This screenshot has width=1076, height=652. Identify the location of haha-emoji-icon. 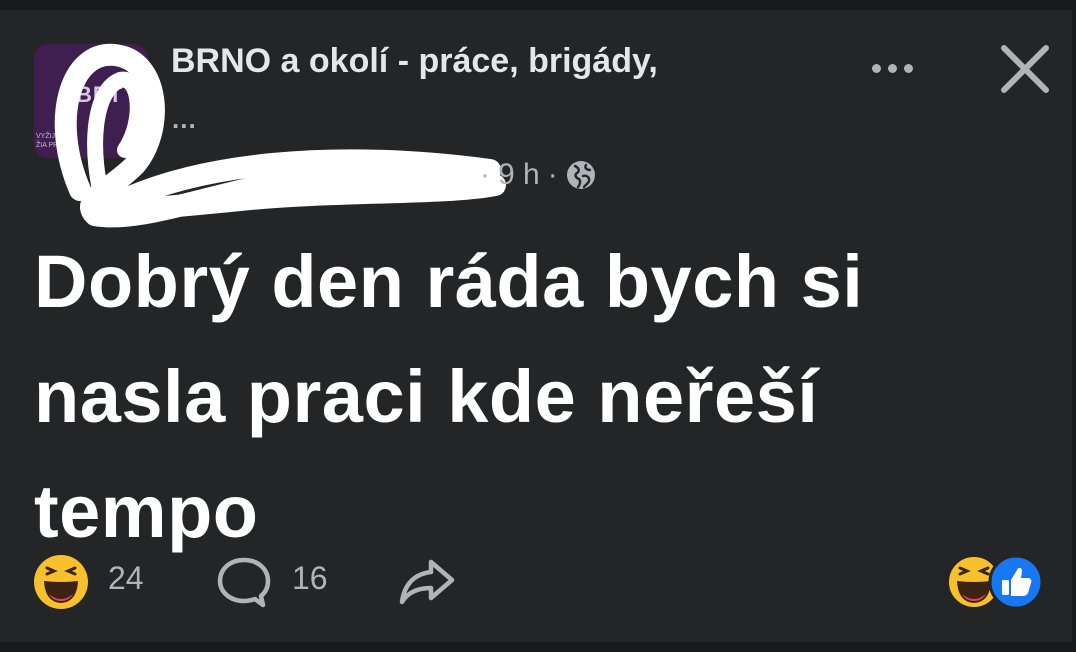
(61, 582).